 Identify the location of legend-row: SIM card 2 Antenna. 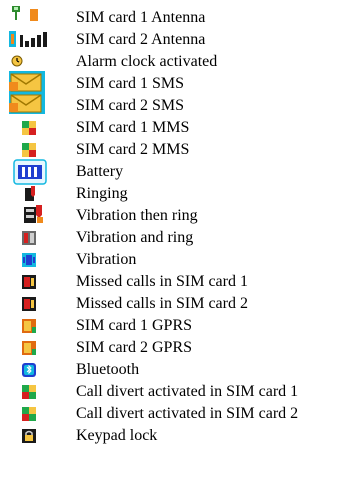
(178, 40).